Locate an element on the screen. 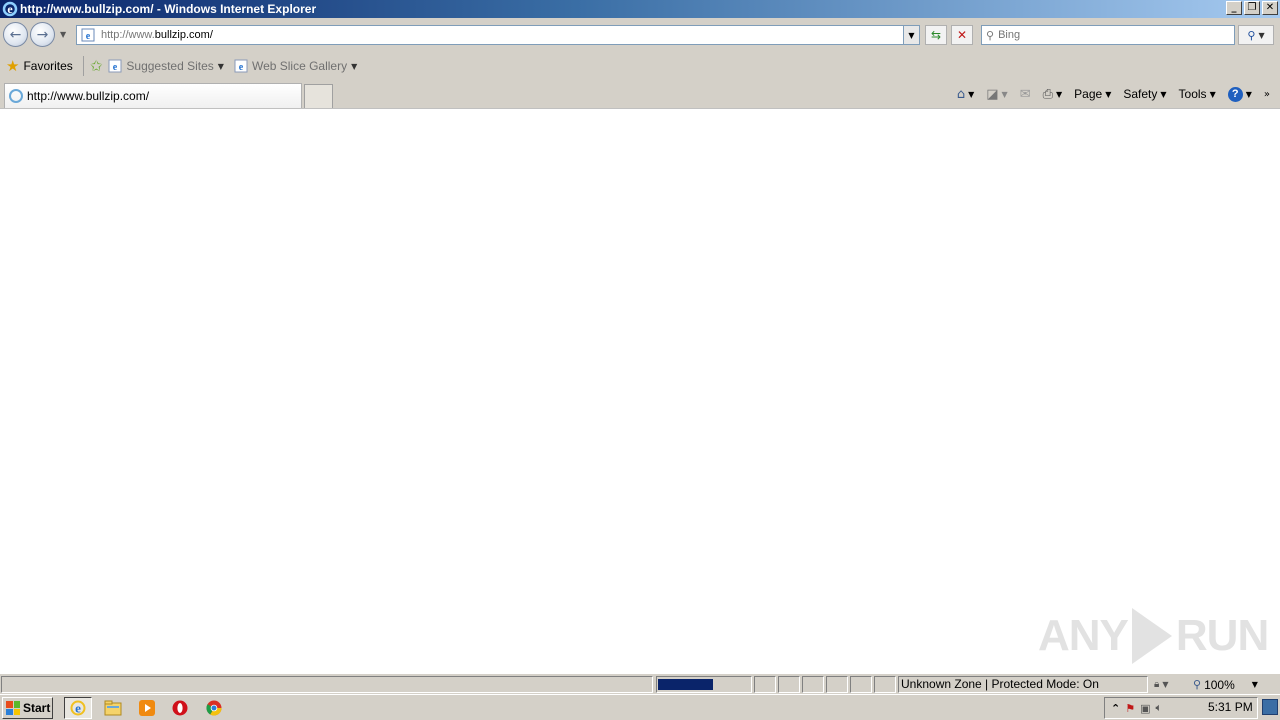 The width and height of the screenshot is (1280, 720). tab-bullzip: http://www.bullzip.com/ is located at coordinates (153, 95).